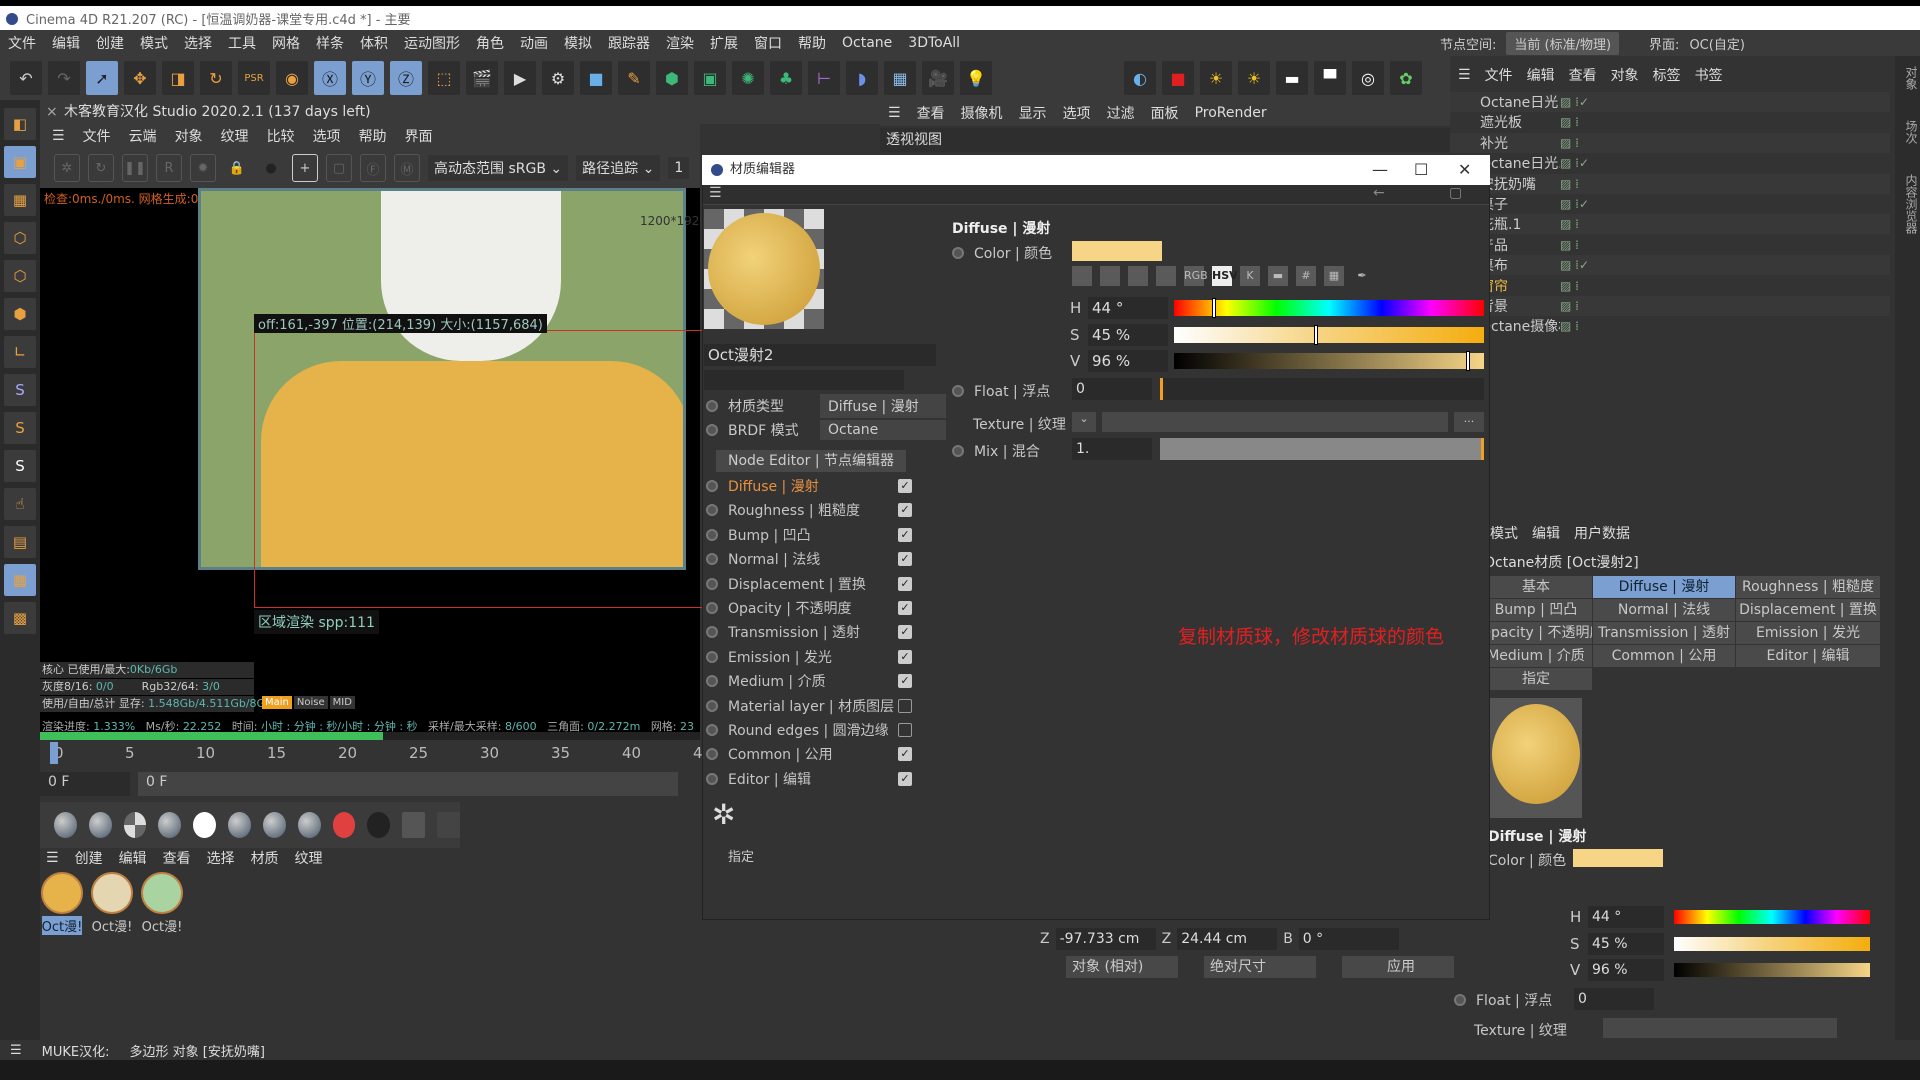 The height and width of the screenshot is (1080, 1920). Describe the element at coordinates (1306, 276) in the screenshot. I see `color-mode-#: #` at that location.